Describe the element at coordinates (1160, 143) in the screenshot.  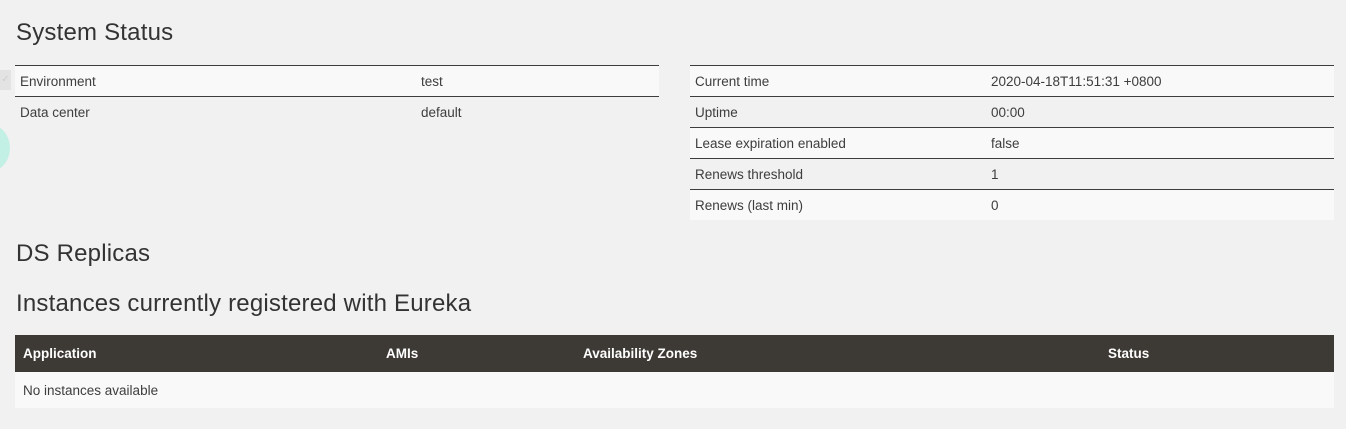
I see `lease-expiration-value: false` at that location.